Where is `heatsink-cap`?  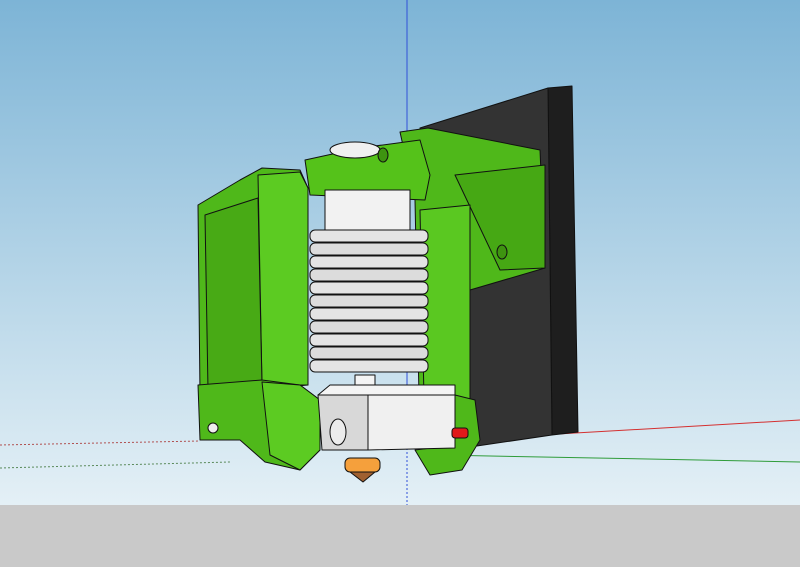 heatsink-cap is located at coordinates (367, 211).